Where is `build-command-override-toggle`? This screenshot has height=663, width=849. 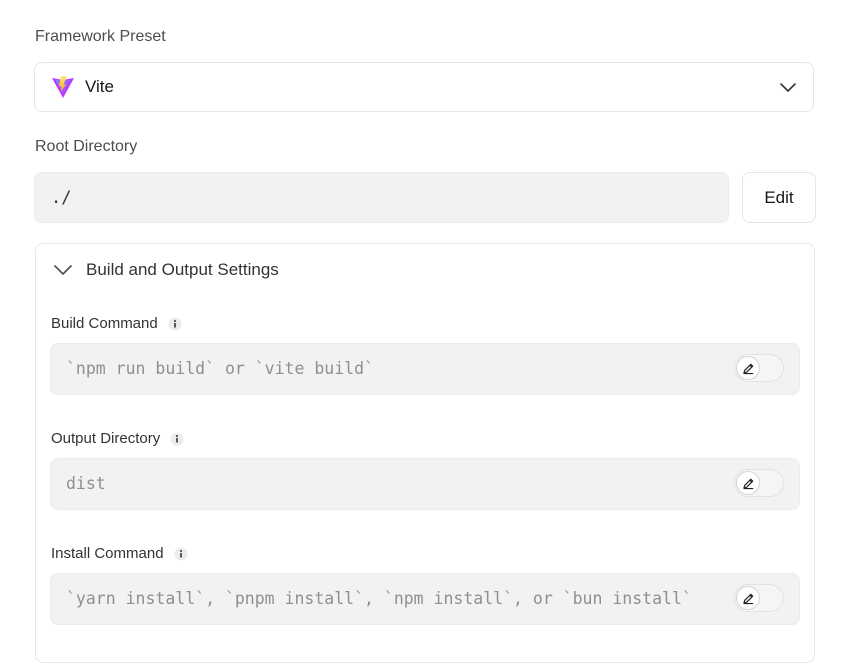
build-command-override-toggle is located at coordinates (759, 368).